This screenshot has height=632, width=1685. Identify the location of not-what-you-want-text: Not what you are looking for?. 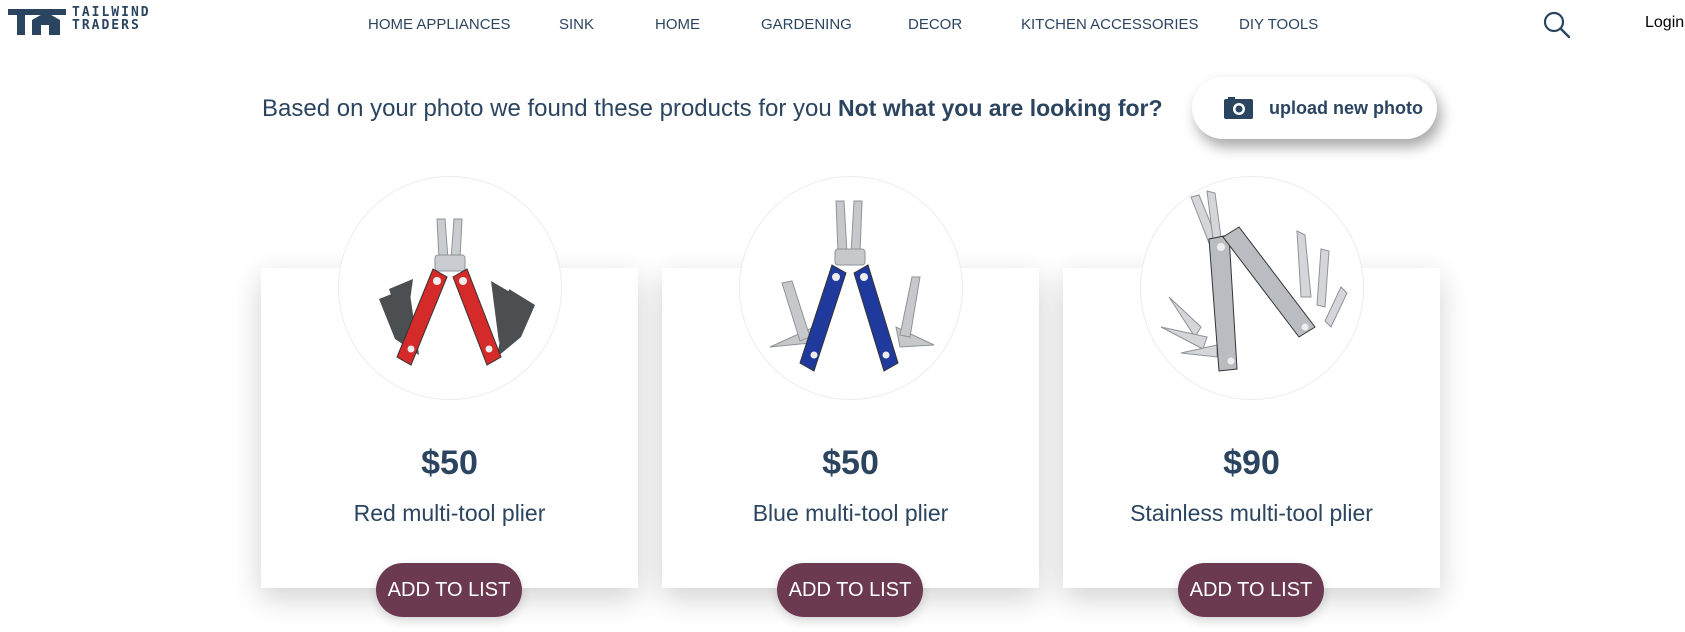
(1000, 108).